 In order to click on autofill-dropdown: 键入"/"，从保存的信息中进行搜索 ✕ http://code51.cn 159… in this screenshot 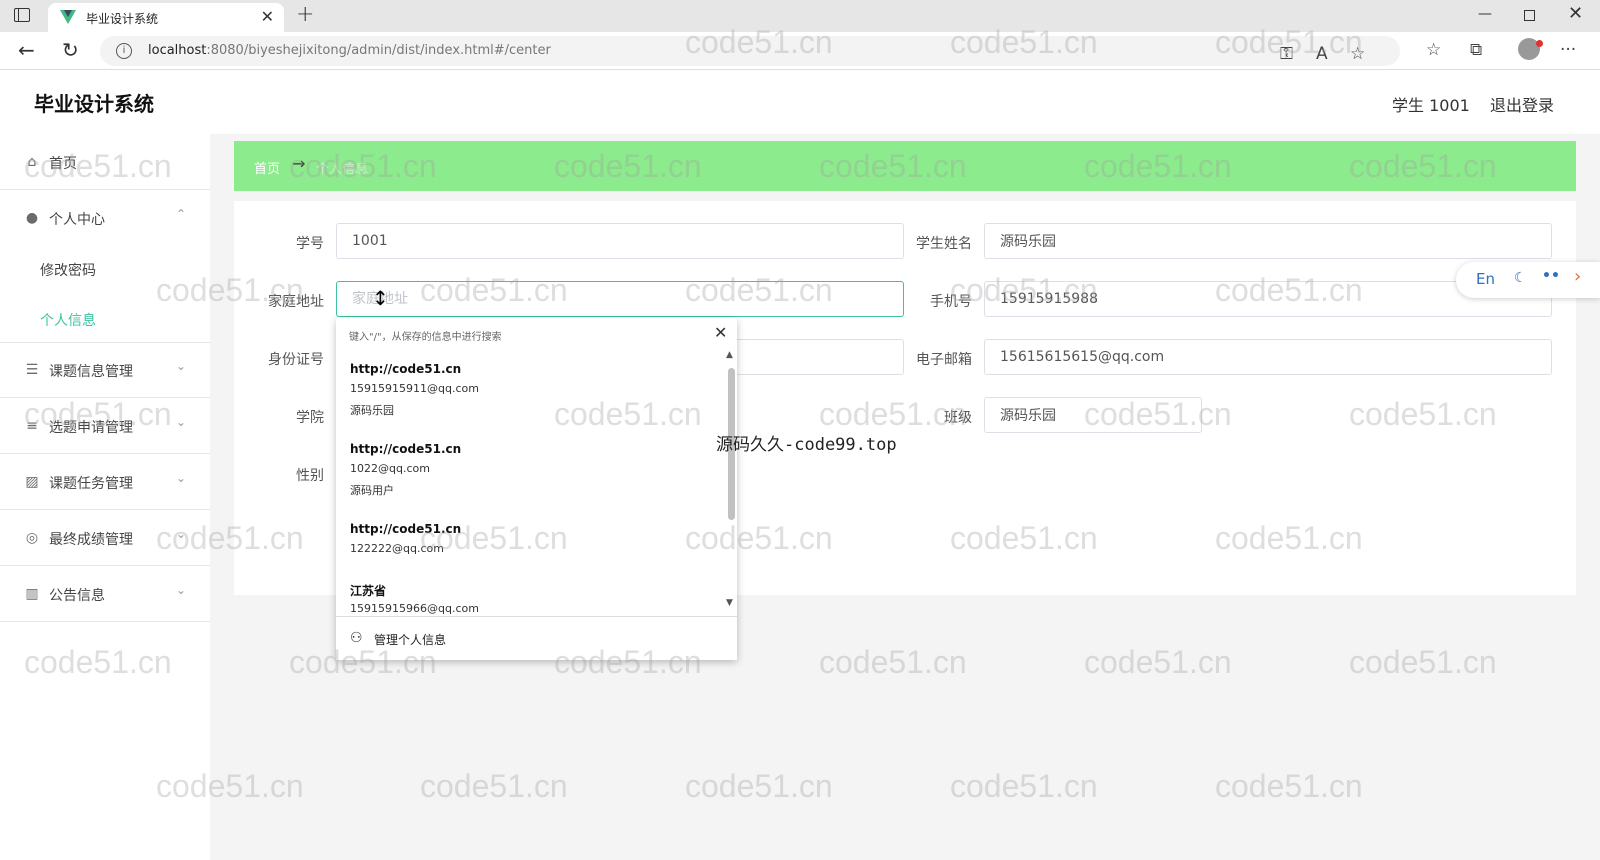, I will do `click(536, 489)`.